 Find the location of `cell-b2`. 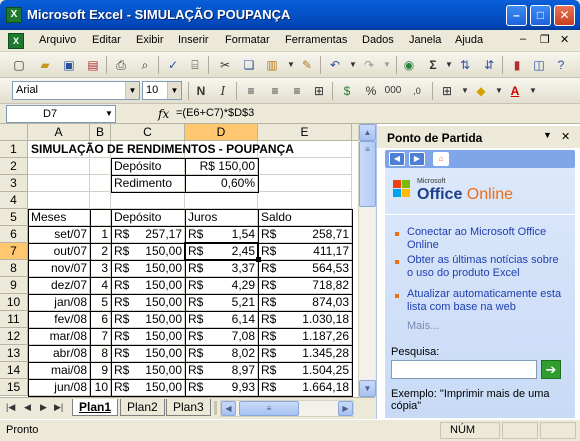

cell-b2 is located at coordinates (100, 166).